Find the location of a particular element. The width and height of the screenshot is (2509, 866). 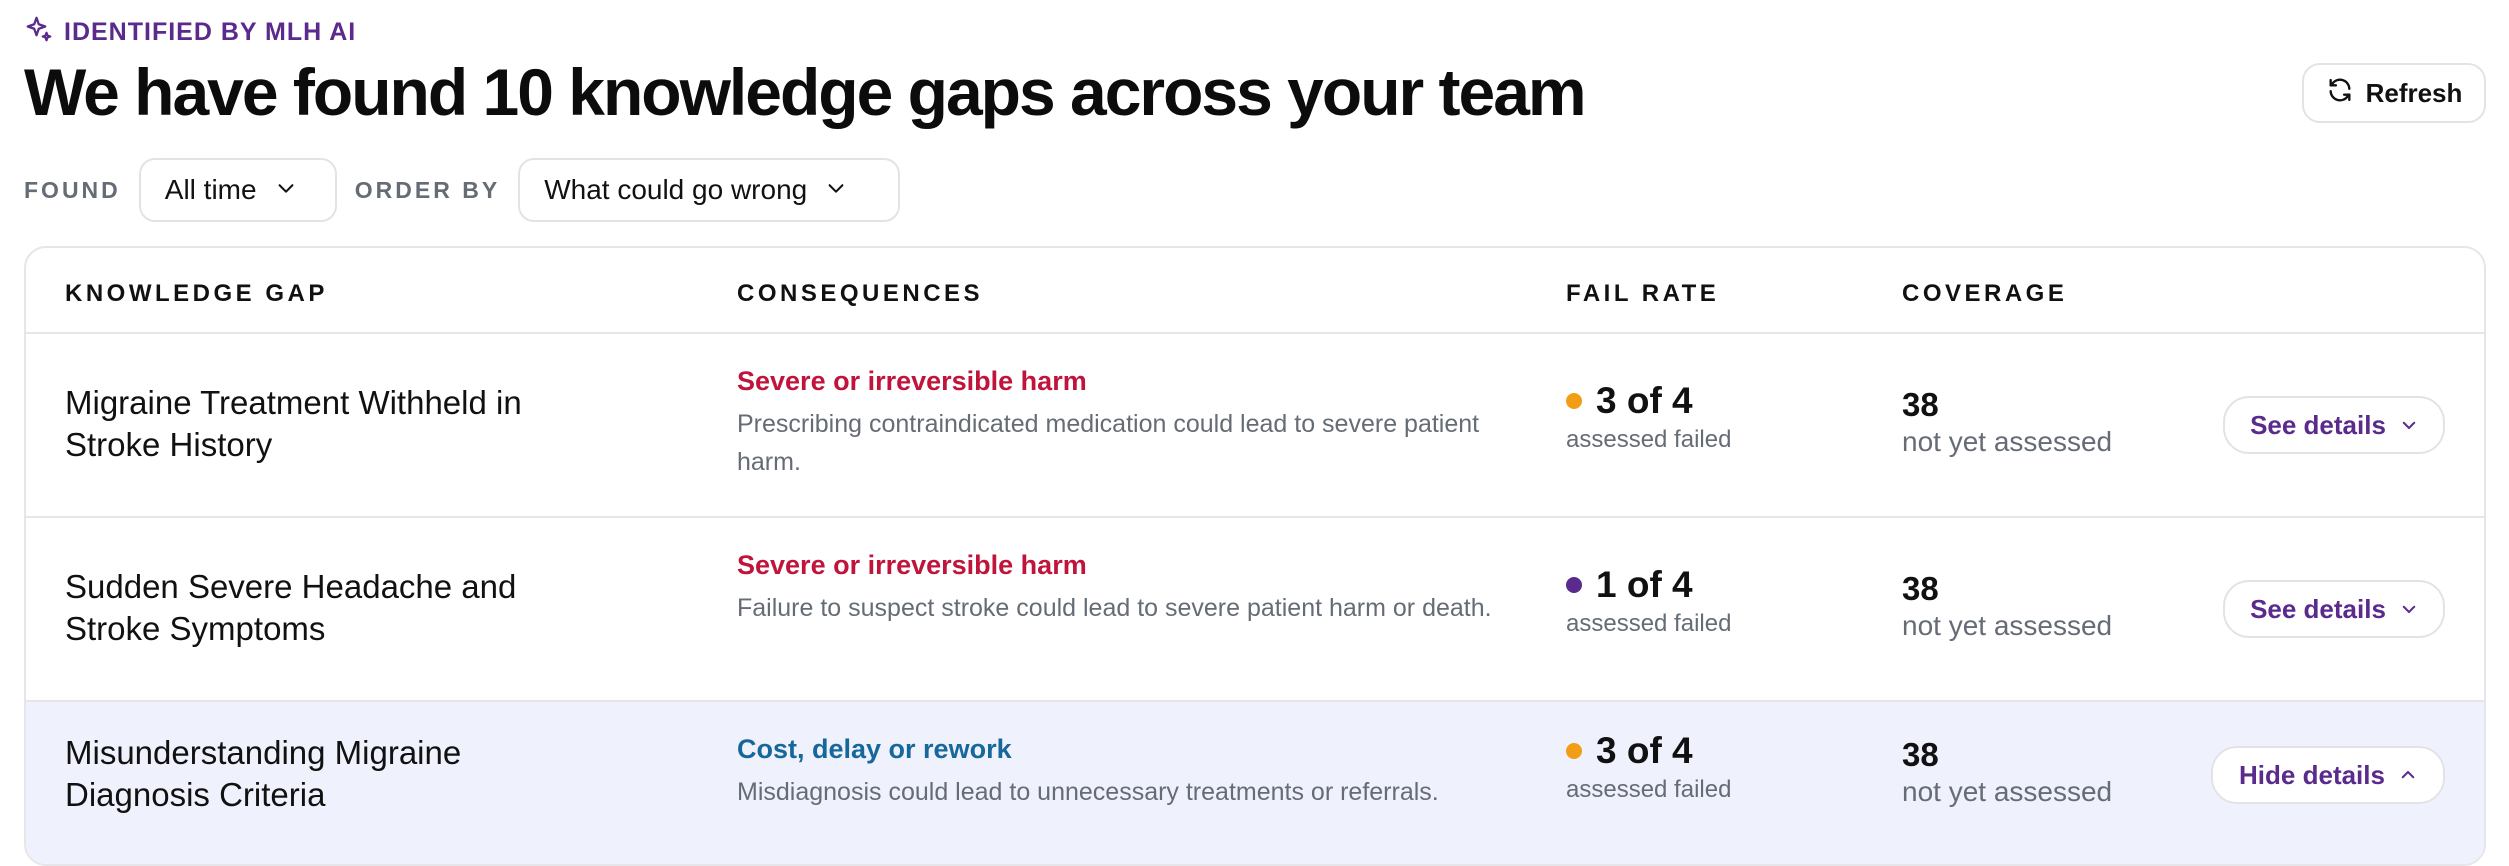

sparkle-icon is located at coordinates (39, 32).